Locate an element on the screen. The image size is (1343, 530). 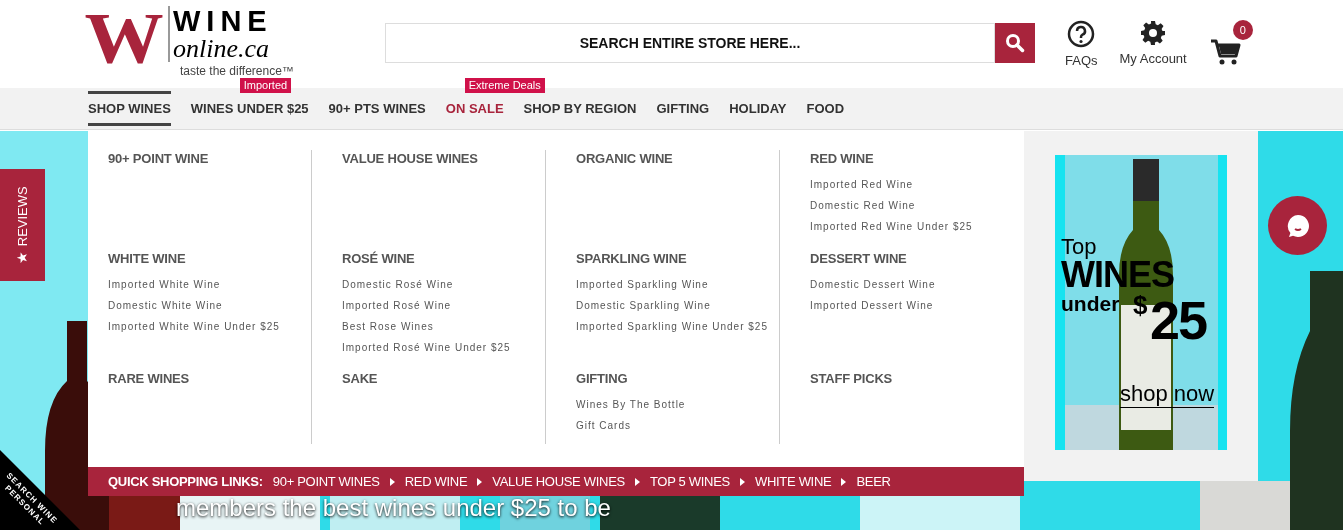
cart-icon is located at coordinates (1225, 52).